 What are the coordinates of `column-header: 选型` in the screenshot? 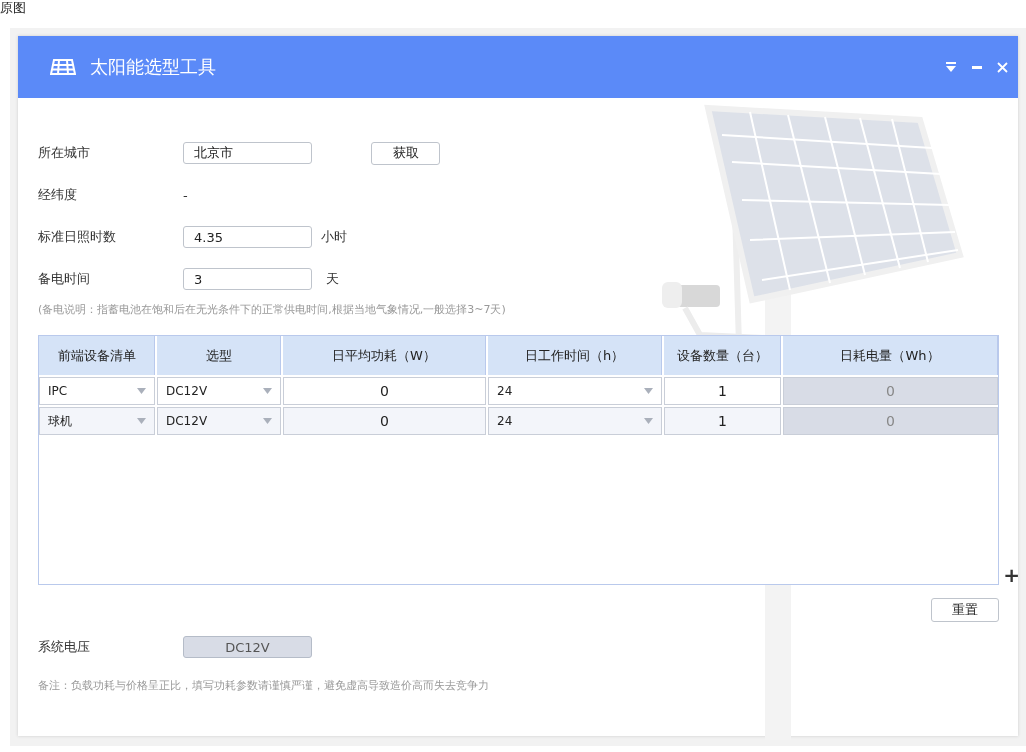 It's located at (219, 355).